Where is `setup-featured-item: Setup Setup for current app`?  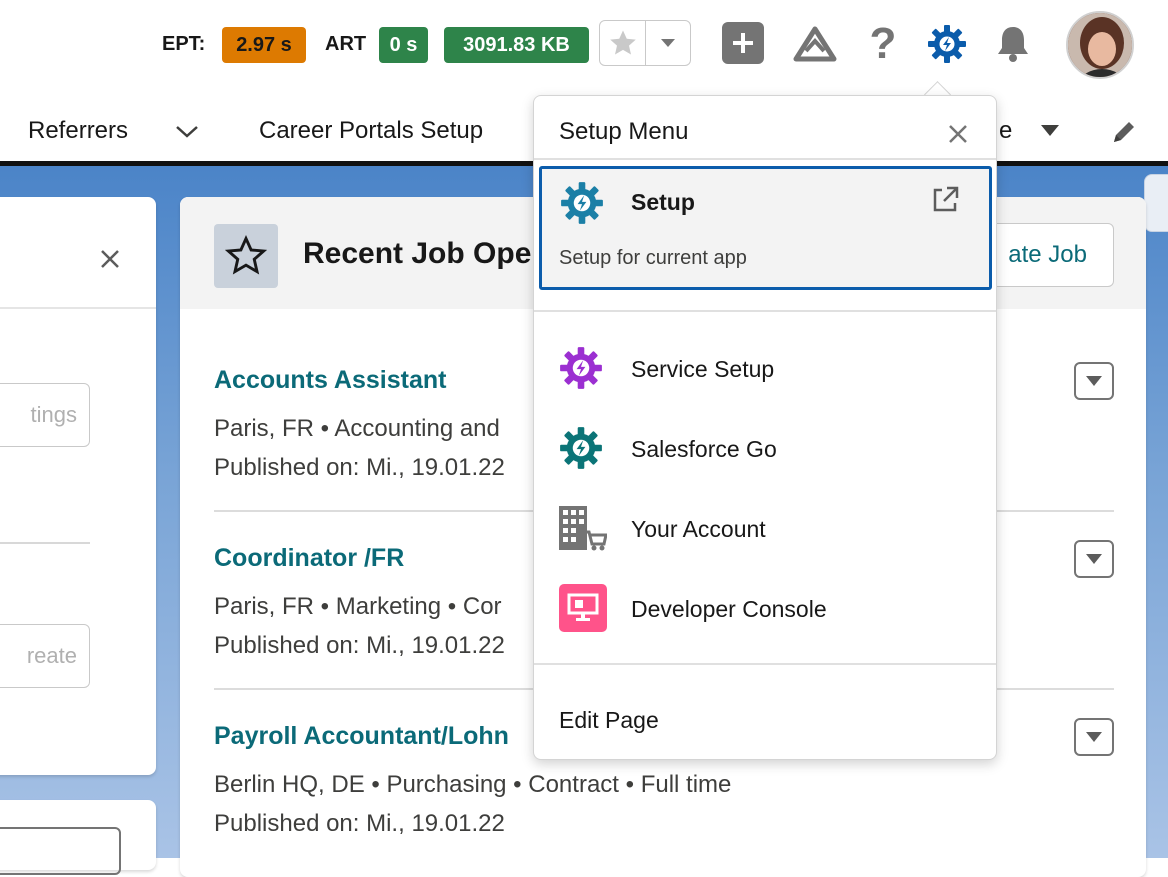 setup-featured-item: Setup Setup for current app is located at coordinates (765, 228).